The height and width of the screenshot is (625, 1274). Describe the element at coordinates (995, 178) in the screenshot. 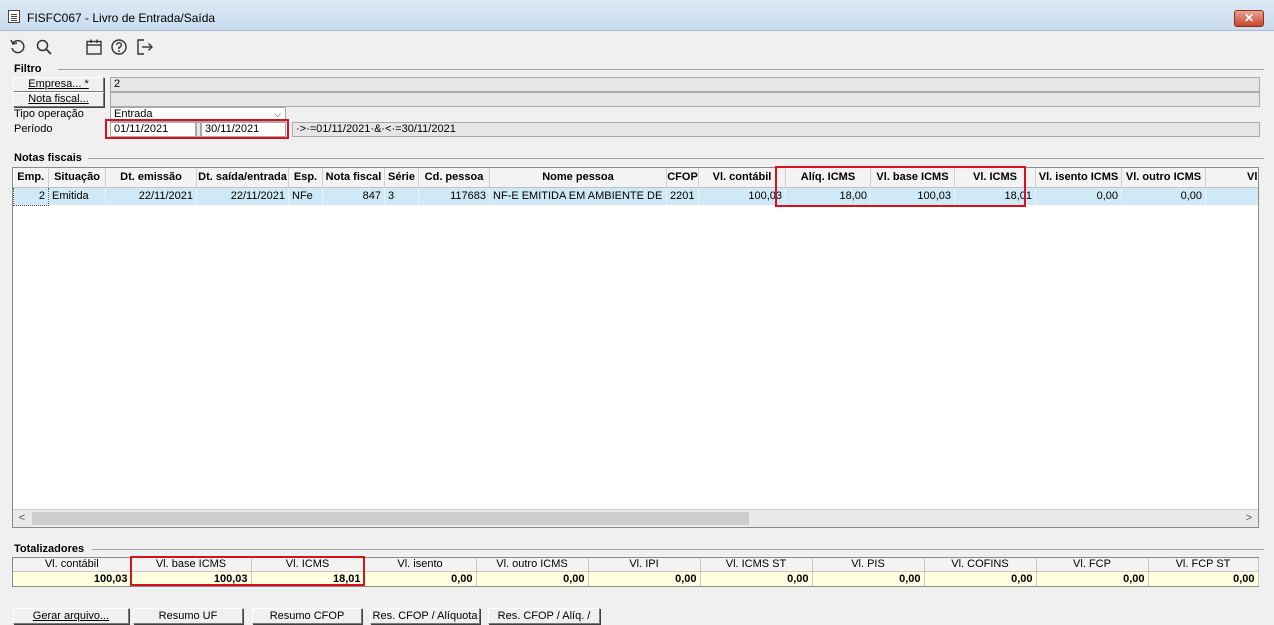

I see `col-vl-icms: Vl. ICMS` at that location.